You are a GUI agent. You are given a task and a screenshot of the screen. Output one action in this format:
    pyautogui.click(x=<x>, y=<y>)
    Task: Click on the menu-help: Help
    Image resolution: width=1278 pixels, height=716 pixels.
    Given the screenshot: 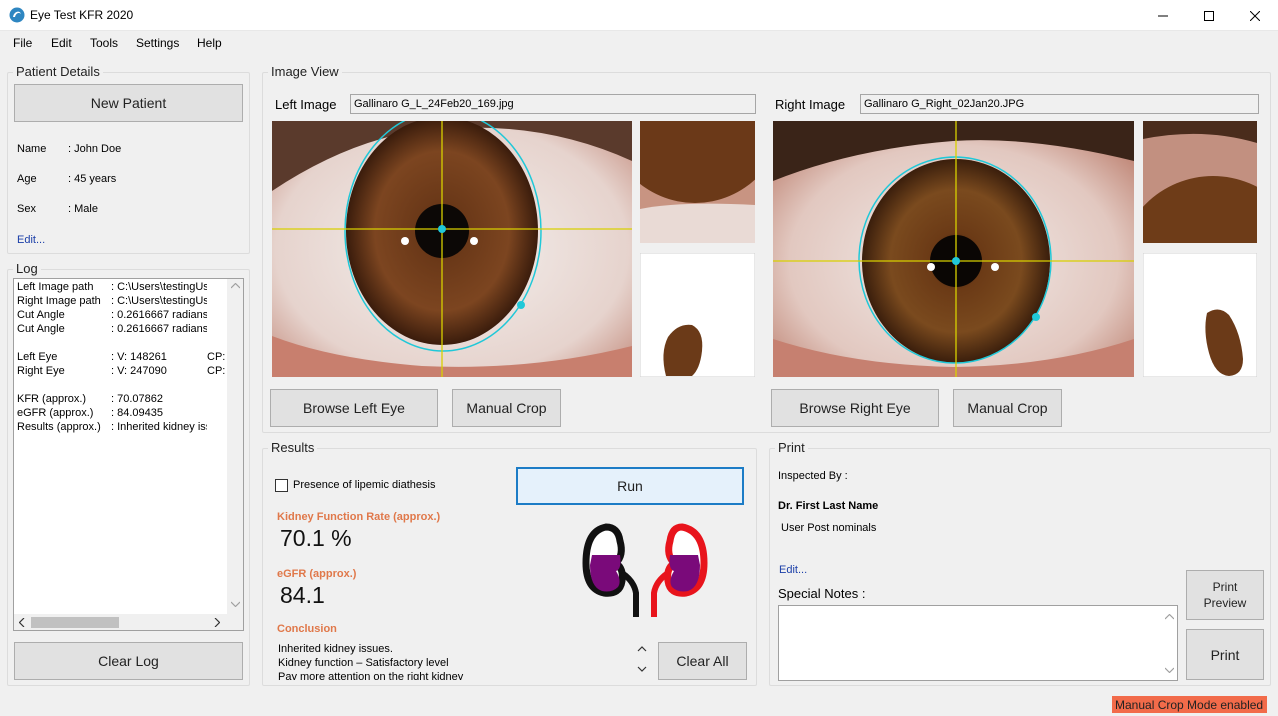 What is the action you would take?
    pyautogui.click(x=209, y=43)
    